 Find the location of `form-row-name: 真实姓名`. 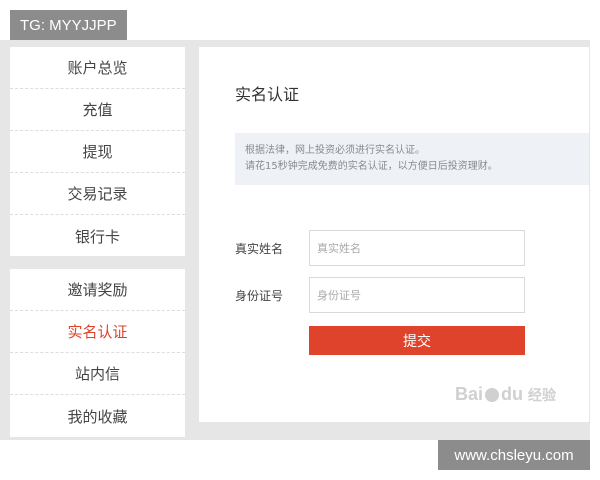

form-row-name: 真实姓名 is located at coordinates (380, 248).